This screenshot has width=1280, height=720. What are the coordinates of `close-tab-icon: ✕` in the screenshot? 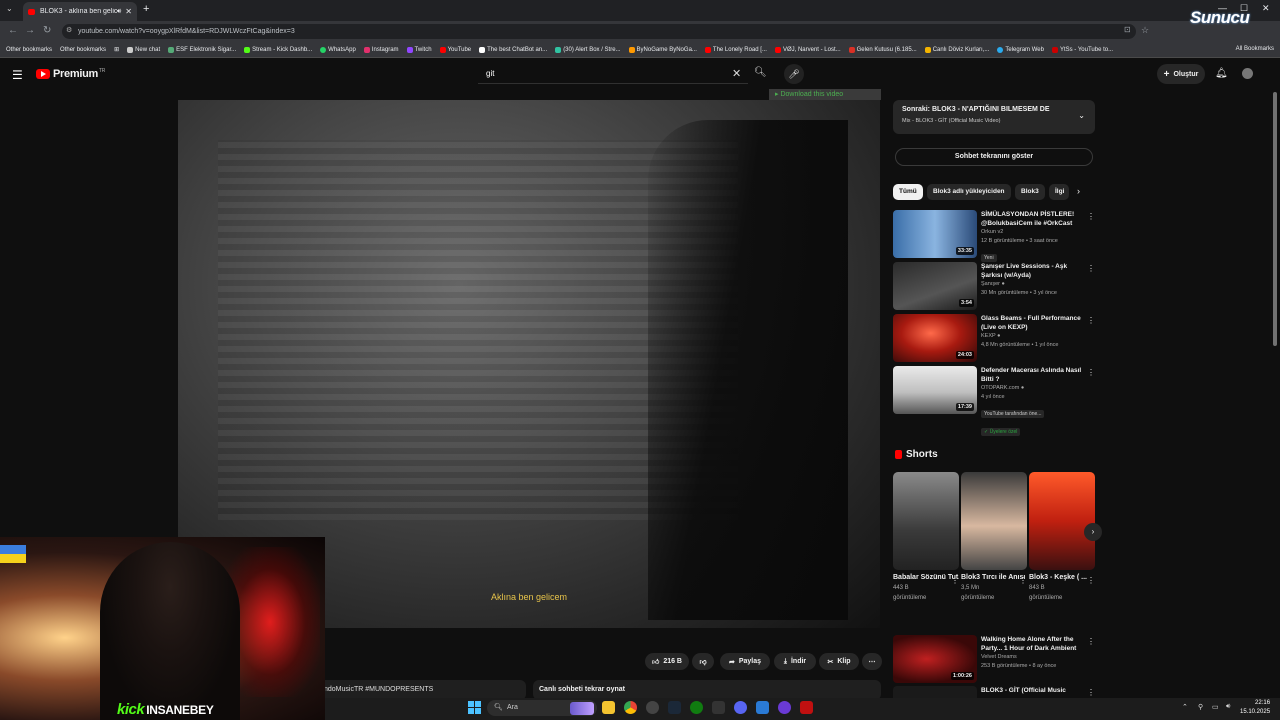 It's located at (128, 11).